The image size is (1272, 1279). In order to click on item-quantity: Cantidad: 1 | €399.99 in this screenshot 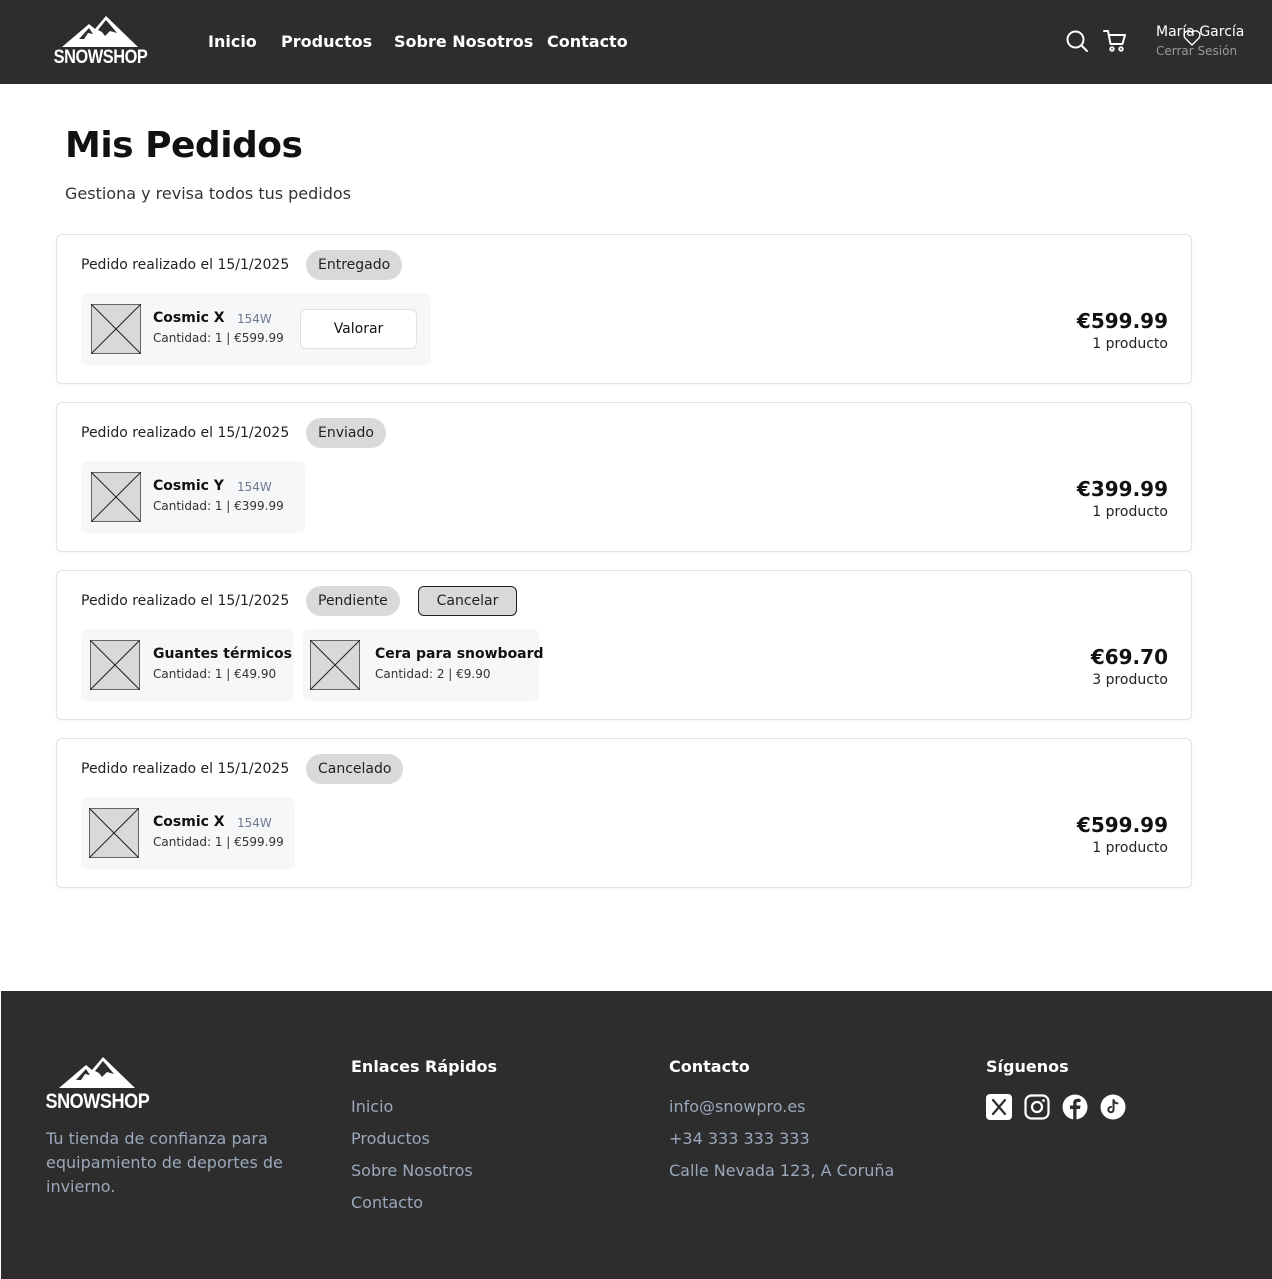, I will do `click(218, 506)`.